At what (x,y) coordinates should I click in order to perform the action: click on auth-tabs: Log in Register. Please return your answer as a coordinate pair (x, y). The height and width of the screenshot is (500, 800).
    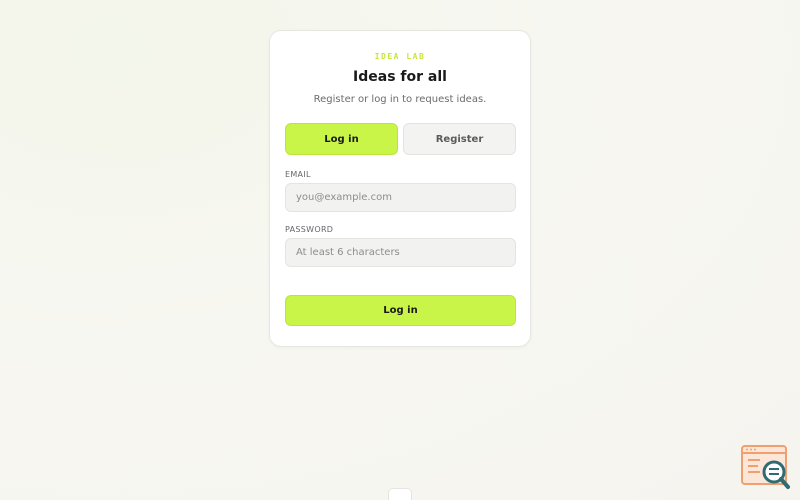
    Looking at the image, I should click on (400, 139).